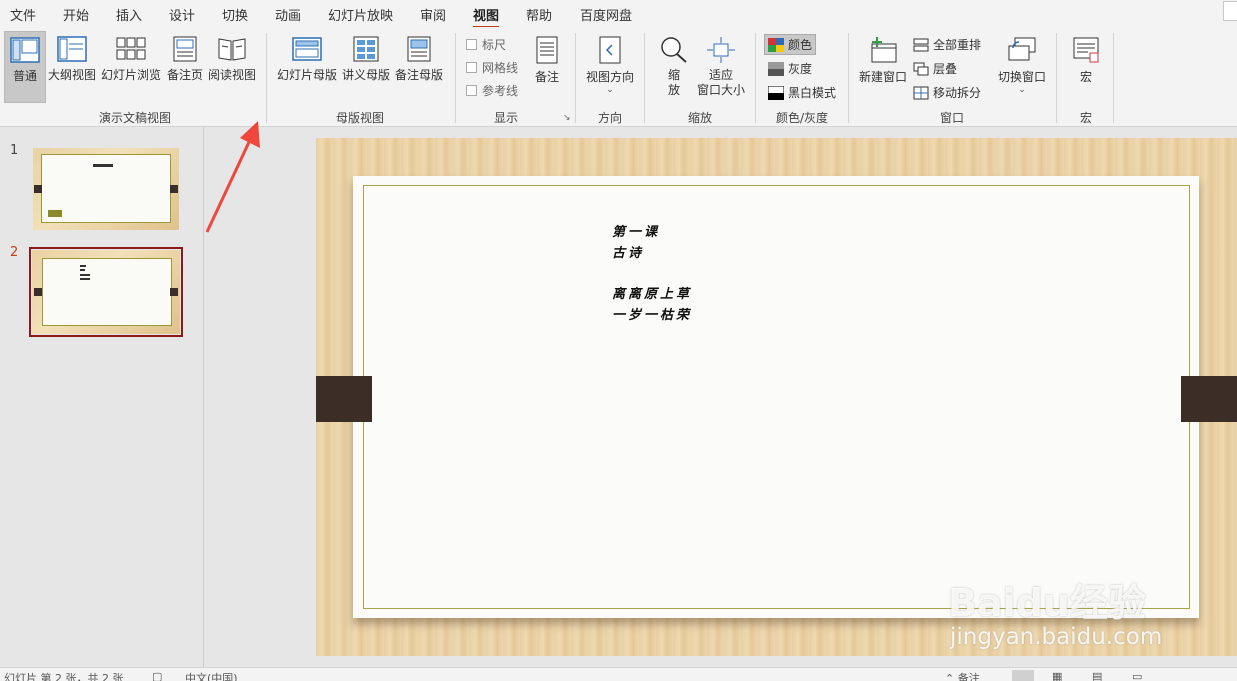  Describe the element at coordinates (776, 44) in the screenshot. I see `color-swatch-icon` at that location.